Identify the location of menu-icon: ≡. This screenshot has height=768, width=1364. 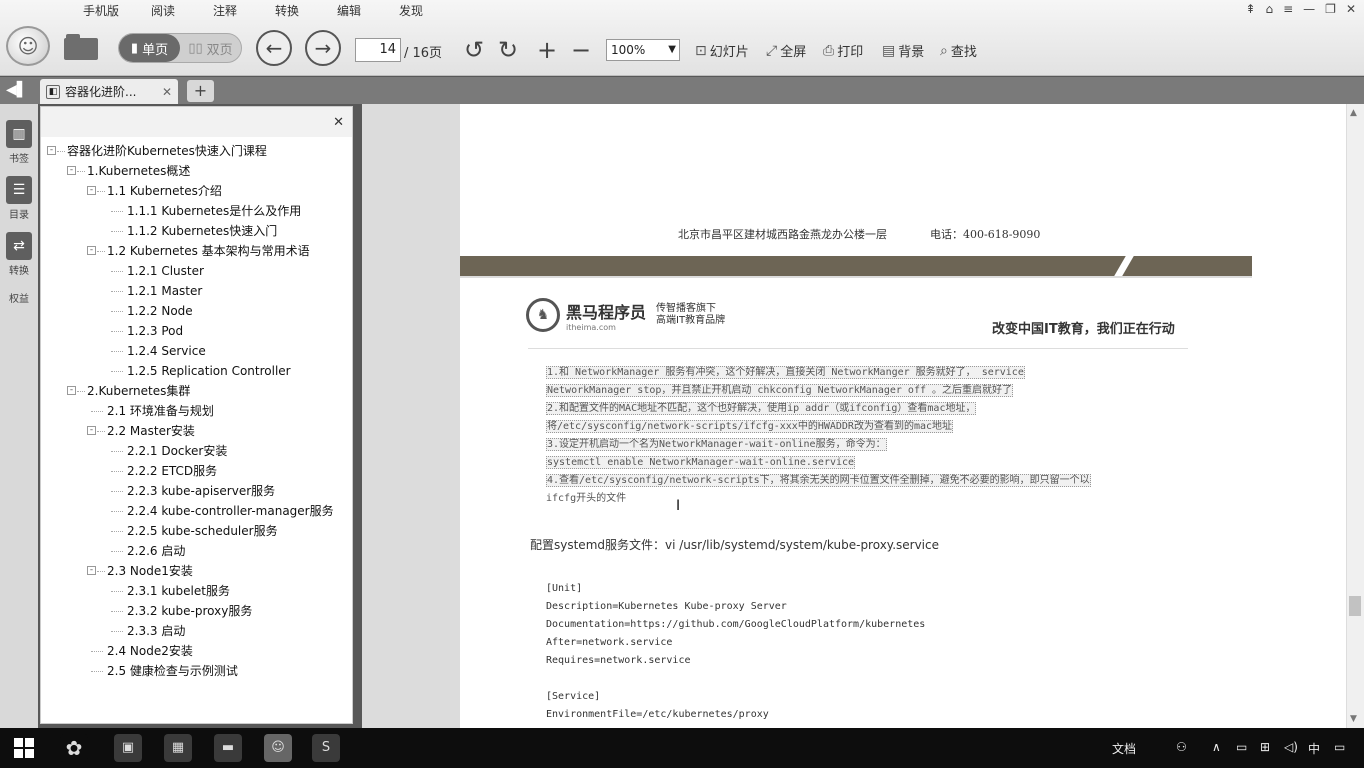
(1288, 9).